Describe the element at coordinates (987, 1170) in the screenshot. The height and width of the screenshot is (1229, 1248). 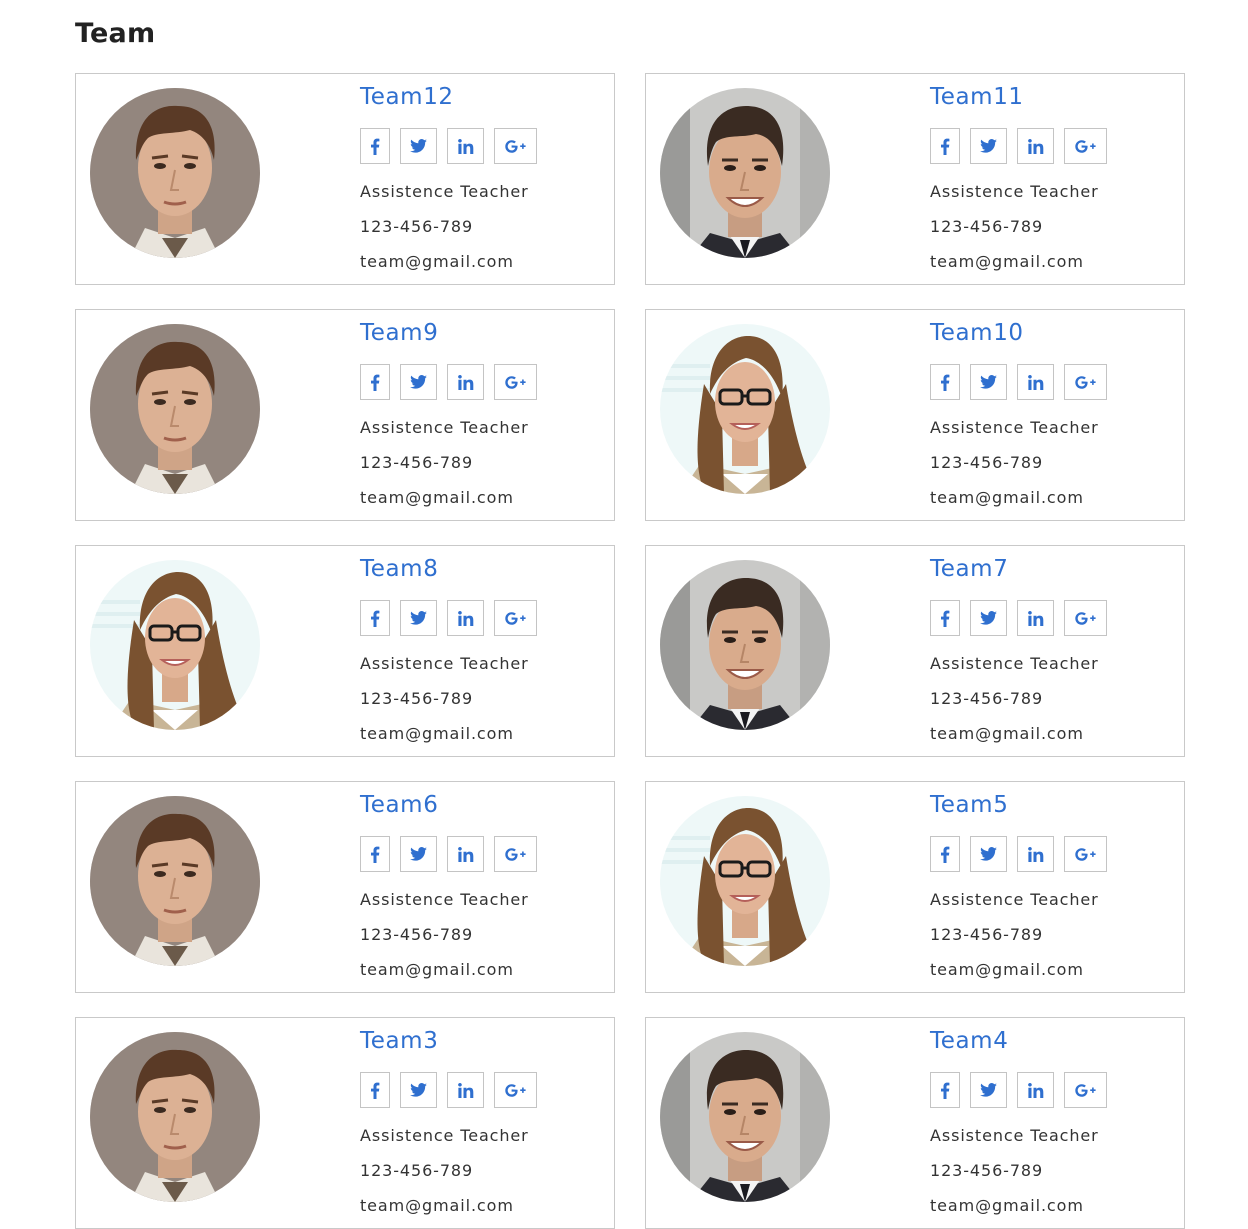
I see `member-phone: 123-456-789` at that location.